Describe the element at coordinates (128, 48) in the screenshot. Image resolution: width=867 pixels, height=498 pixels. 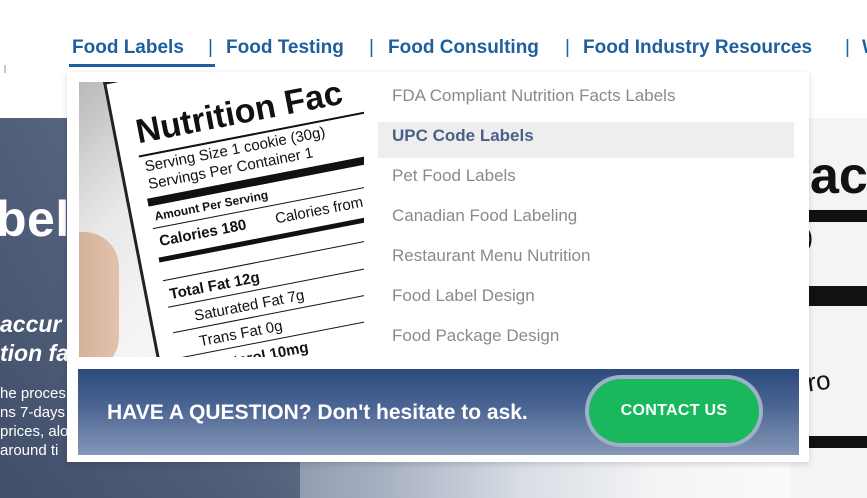
I see `nav-food-labels: Food Labels` at that location.